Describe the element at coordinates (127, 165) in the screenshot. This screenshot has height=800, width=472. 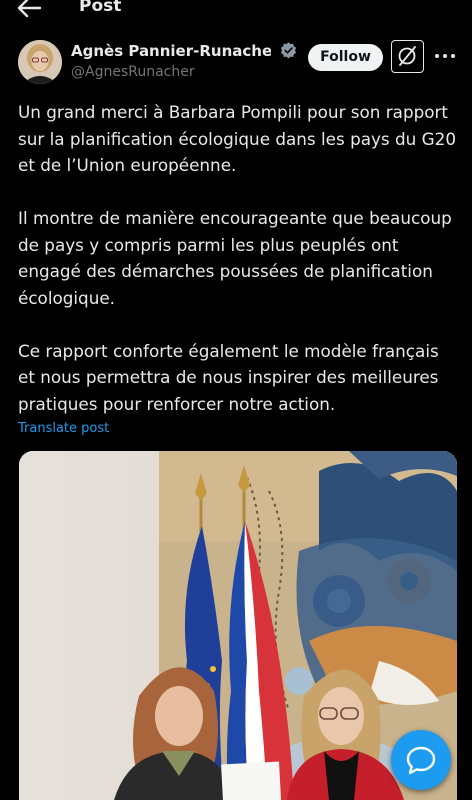
I see `tweet-line: et de l’Union européenne.` at that location.